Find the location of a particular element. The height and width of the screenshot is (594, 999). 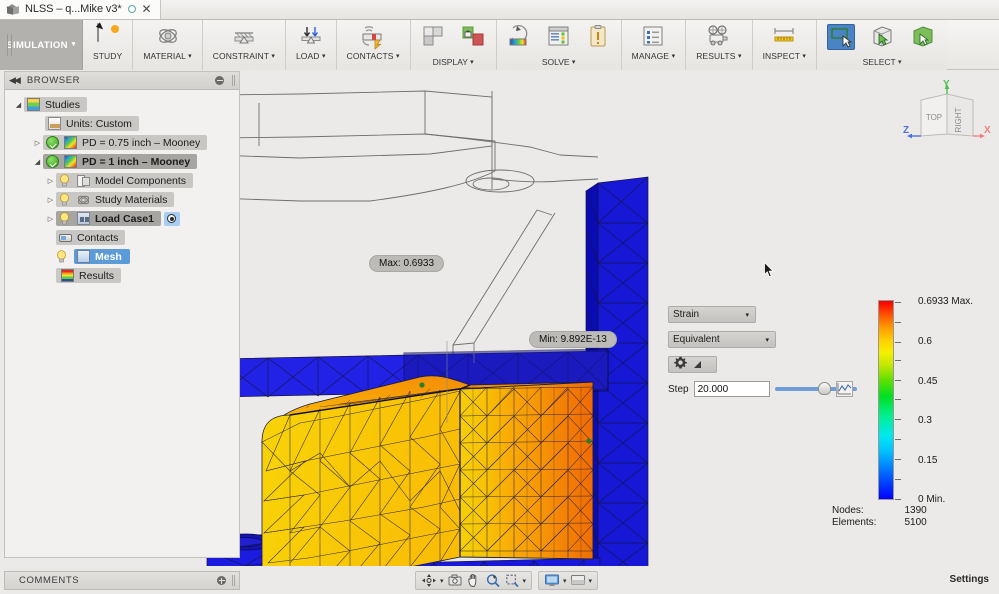

ribbon-button-results: RESULTS ▾ is located at coordinates (718, 41).